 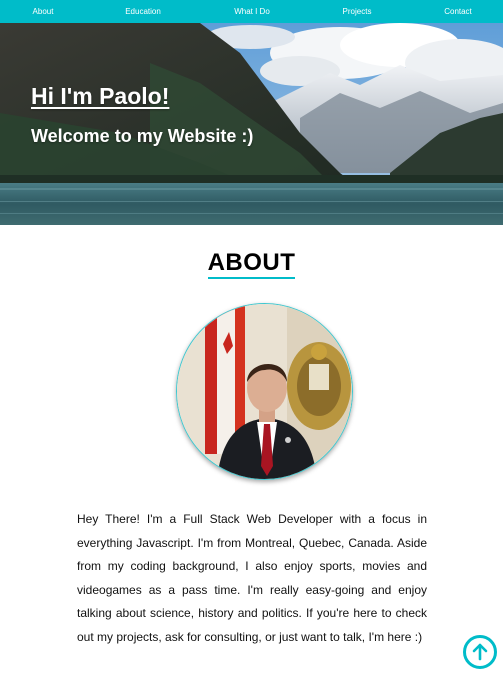 I want to click on profile-photo, so click(x=264, y=391).